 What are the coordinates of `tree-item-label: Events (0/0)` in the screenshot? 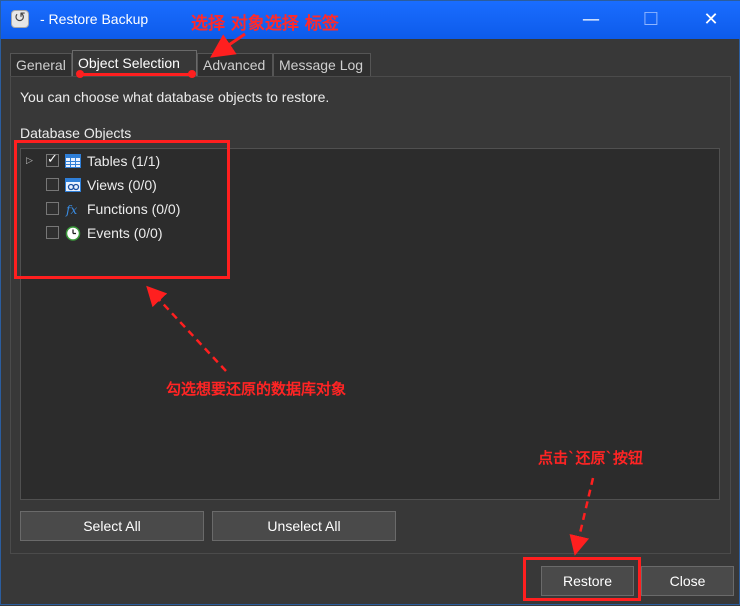 It's located at (125, 233).